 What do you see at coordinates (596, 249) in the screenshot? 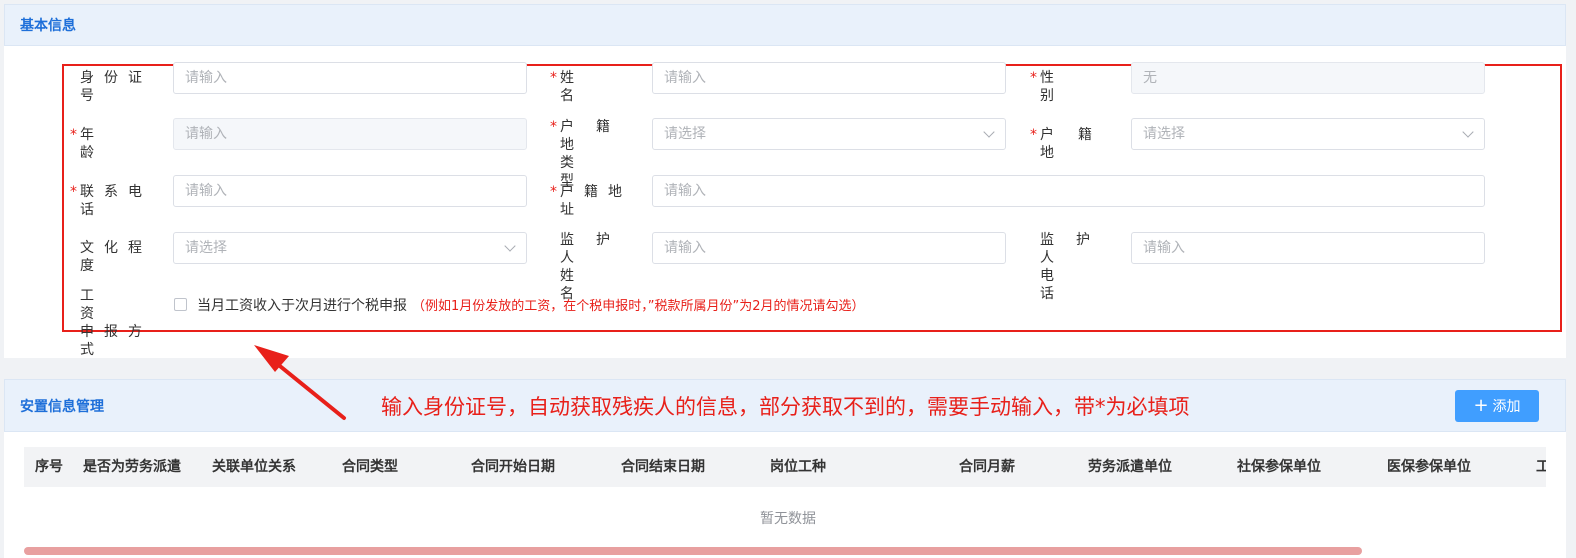
I see `guardian-name-label-line1: 监护人` at bounding box center [596, 249].